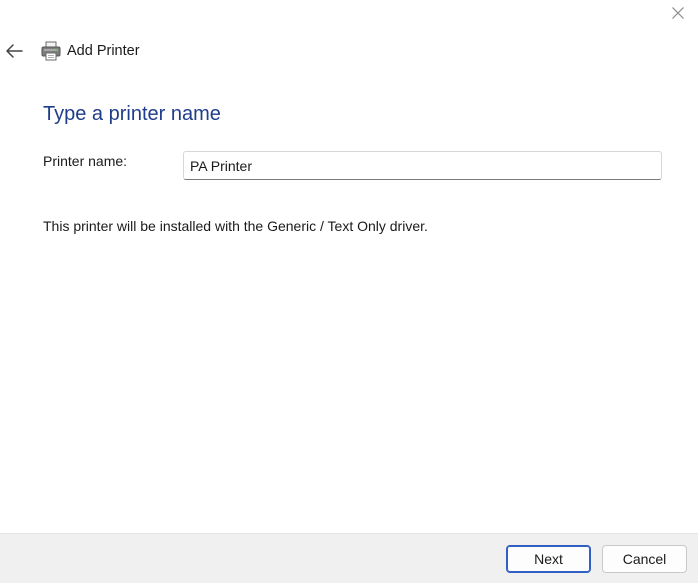 This screenshot has width=698, height=583. What do you see at coordinates (85, 161) in the screenshot?
I see `printer-name-label: Printer name:` at bounding box center [85, 161].